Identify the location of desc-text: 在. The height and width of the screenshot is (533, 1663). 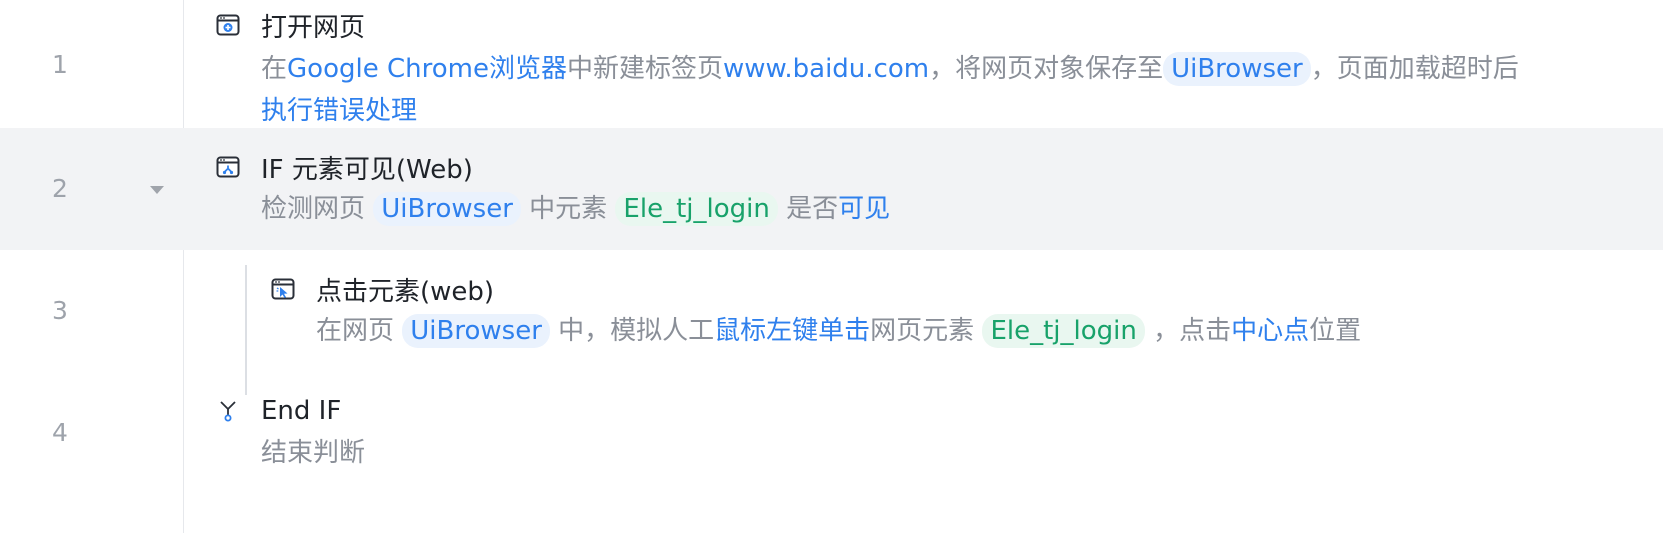
(274, 69).